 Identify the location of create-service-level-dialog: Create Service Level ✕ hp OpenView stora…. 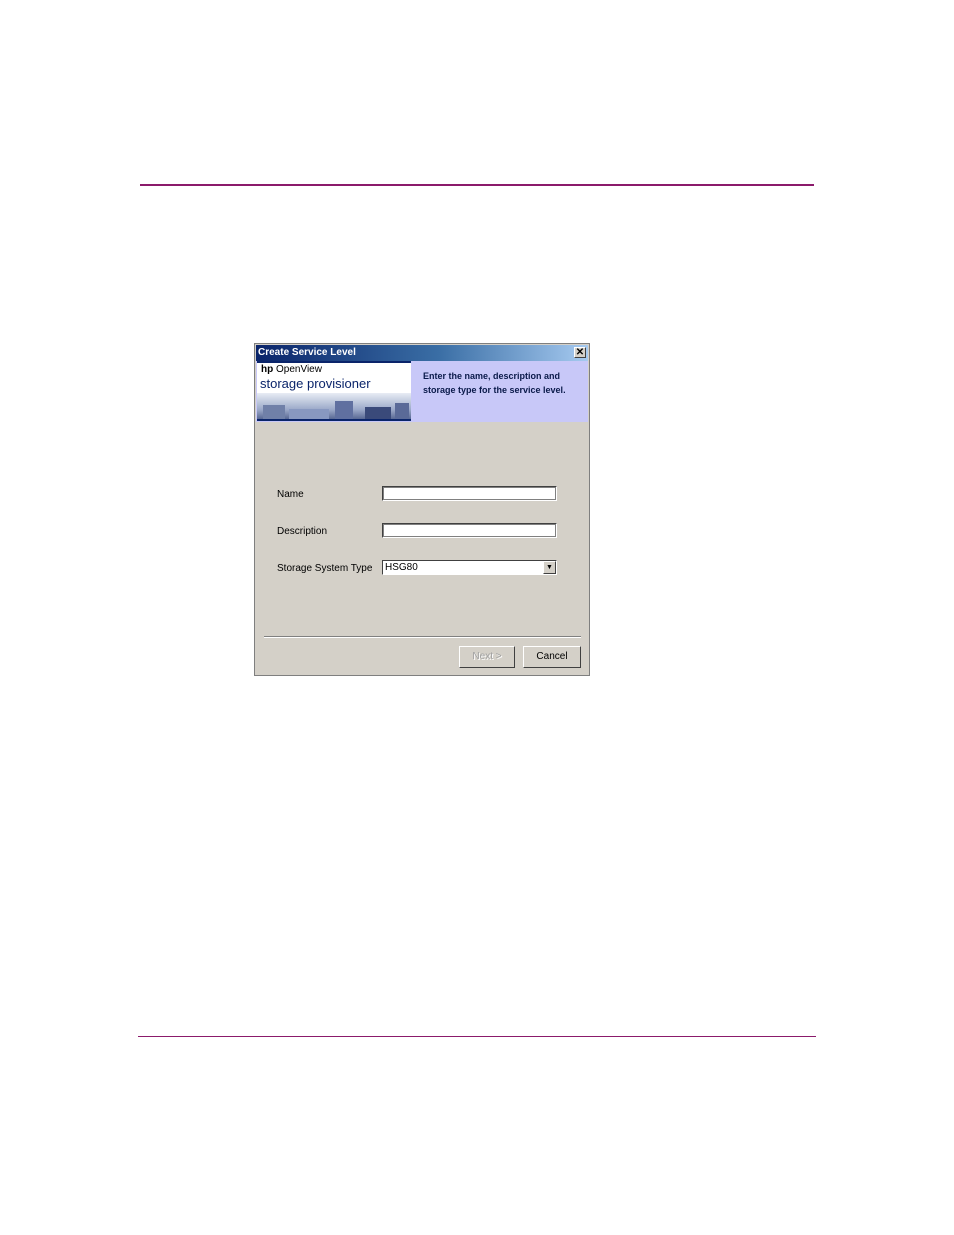
(422, 509).